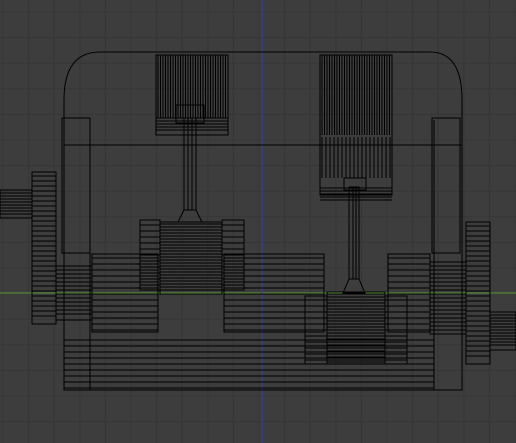  Describe the element at coordinates (249, 364) in the screenshot. I see `oil-pan-rails` at that location.